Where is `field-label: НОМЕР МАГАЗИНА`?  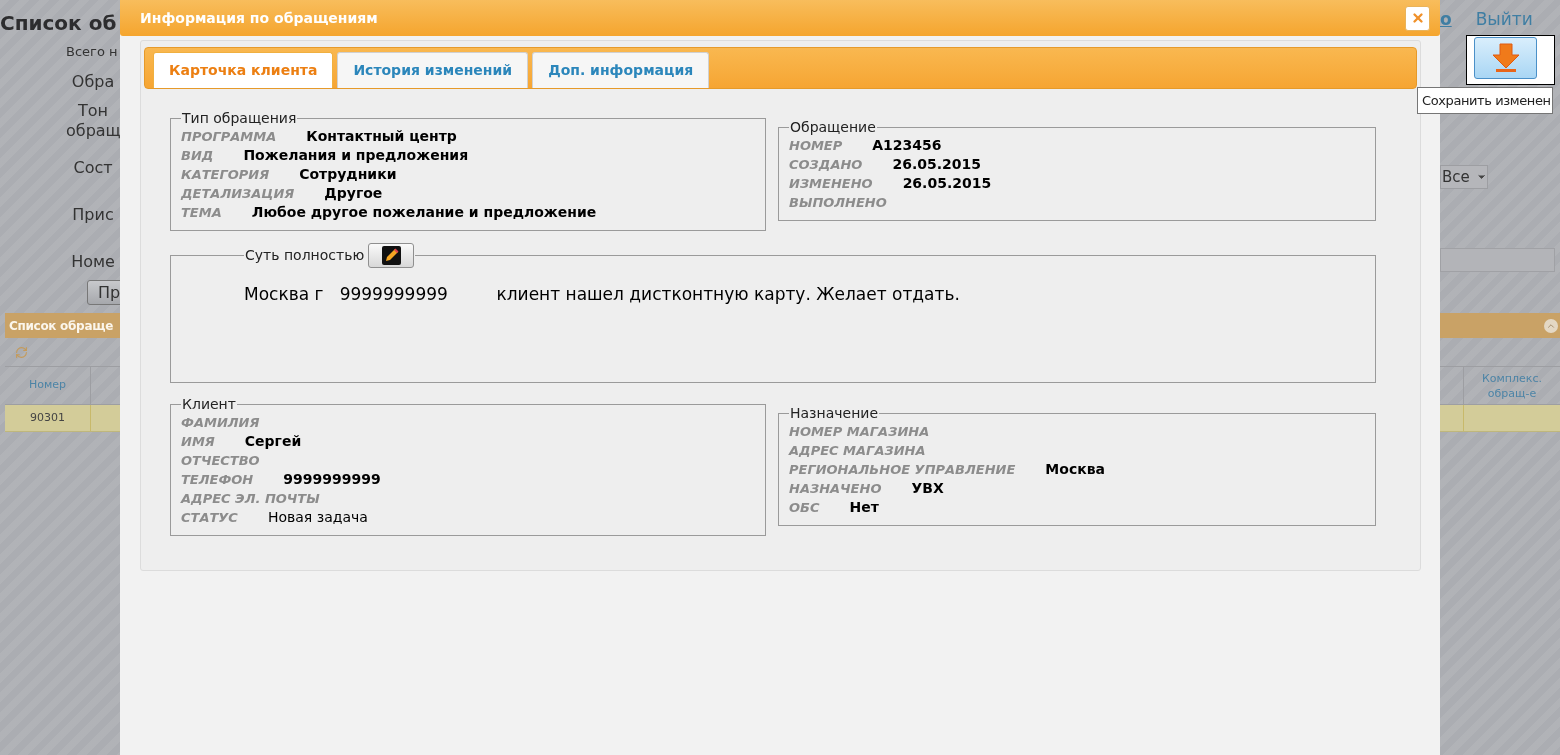 field-label: НОМЕР МАГАЗИНА is located at coordinates (859, 432).